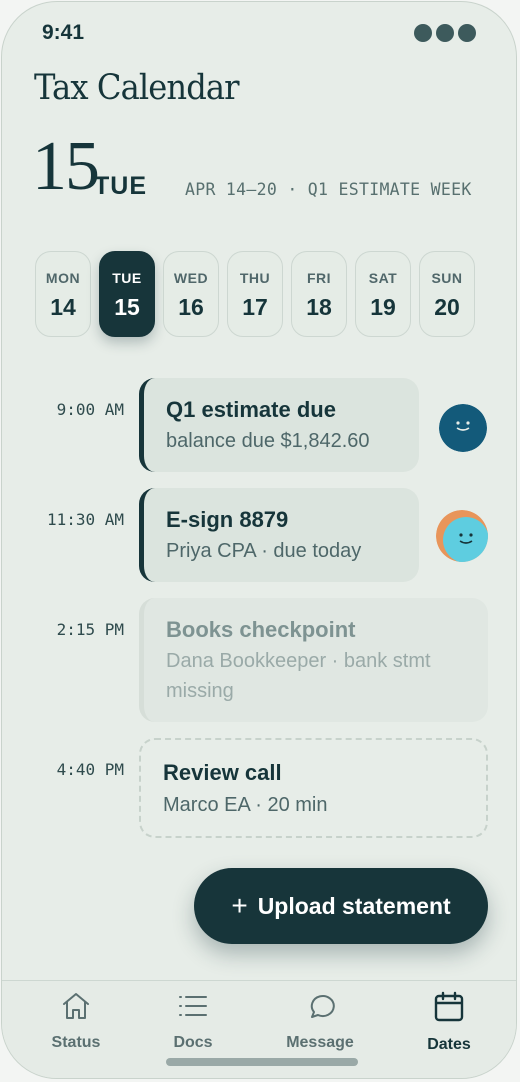 The height and width of the screenshot is (1082, 520). I want to click on page-title: Tax Calendar, so click(137, 88).